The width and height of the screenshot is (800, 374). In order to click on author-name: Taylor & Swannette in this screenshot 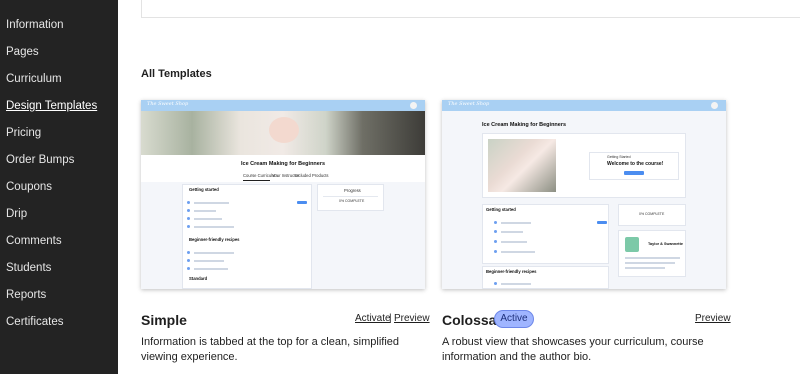, I will do `click(665, 244)`.